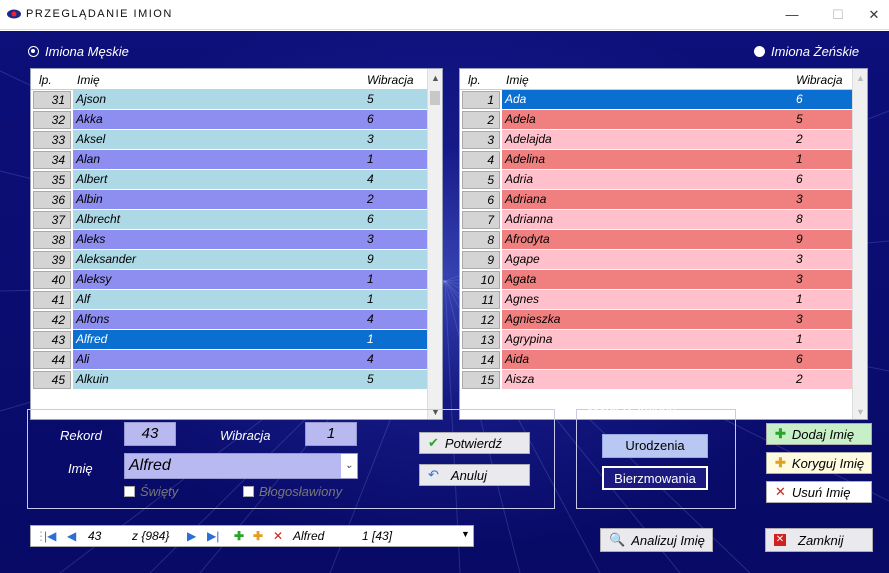 The width and height of the screenshot is (889, 573). I want to click on name-cell: Alfred, so click(217, 339).